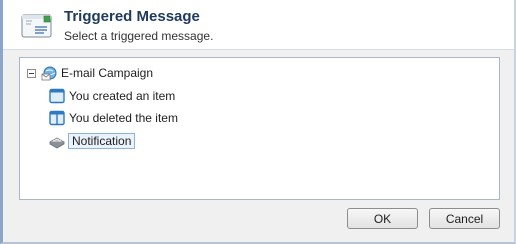 Image resolution: width=516 pixels, height=244 pixels. What do you see at coordinates (139, 36) in the screenshot?
I see `dialog-subtitle: Select a triggered message.` at bounding box center [139, 36].